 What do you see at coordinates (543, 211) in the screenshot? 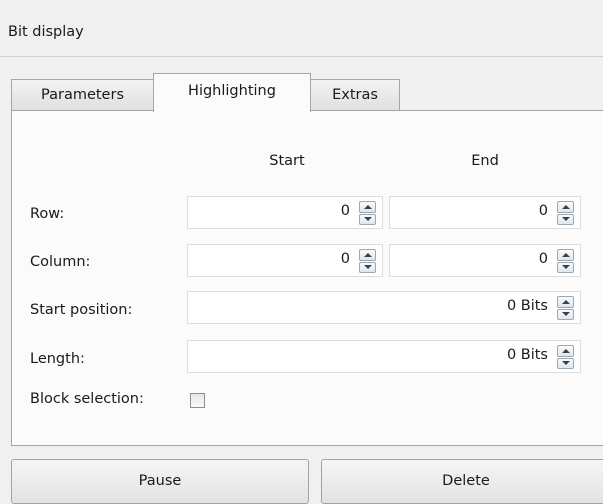
I see `row-end-value: 0` at bounding box center [543, 211].